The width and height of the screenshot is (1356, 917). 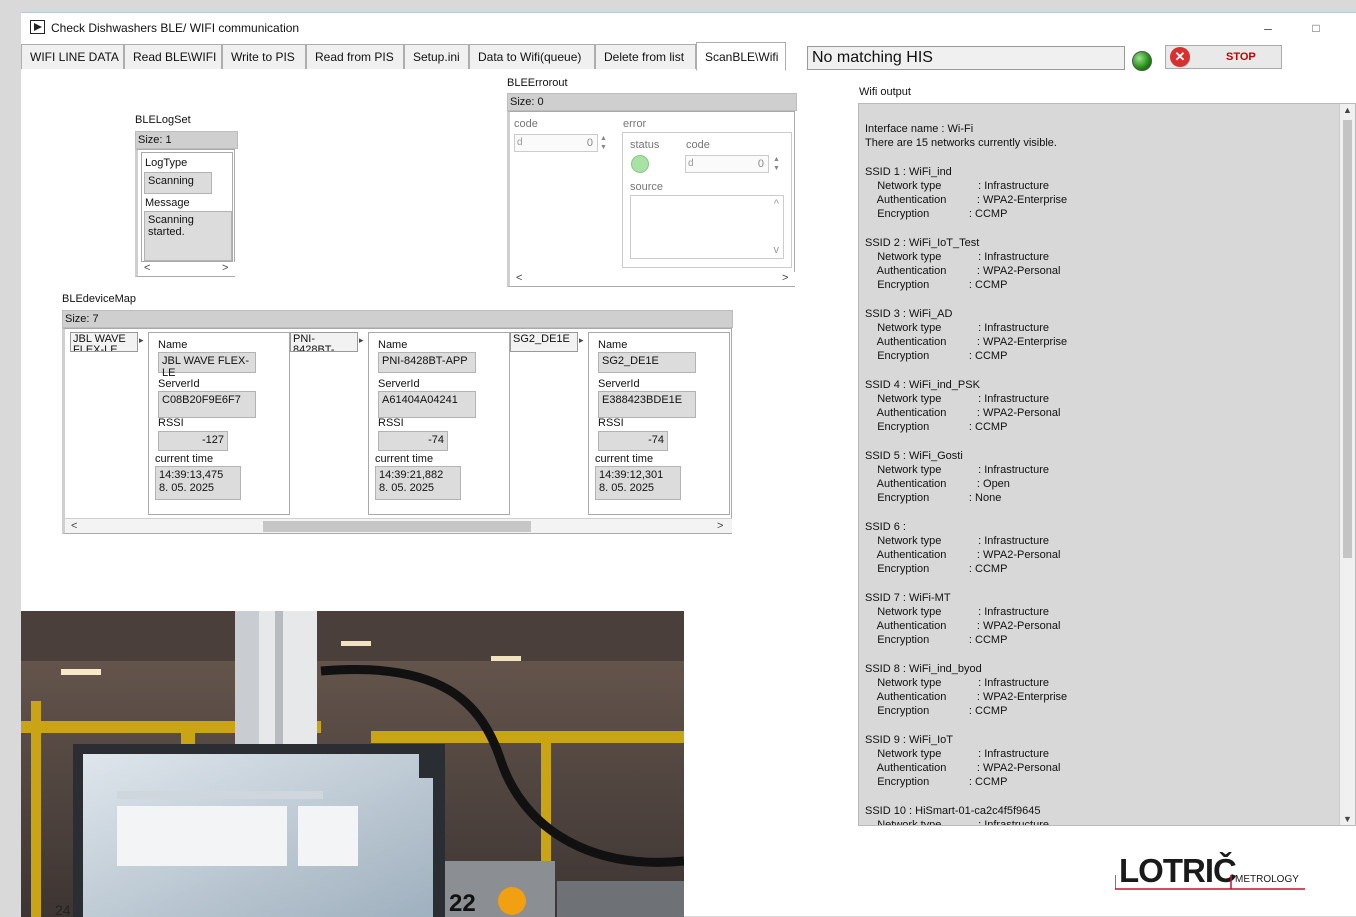 What do you see at coordinates (462, 903) in the screenshot?
I see `svg-text: 22` at bounding box center [462, 903].